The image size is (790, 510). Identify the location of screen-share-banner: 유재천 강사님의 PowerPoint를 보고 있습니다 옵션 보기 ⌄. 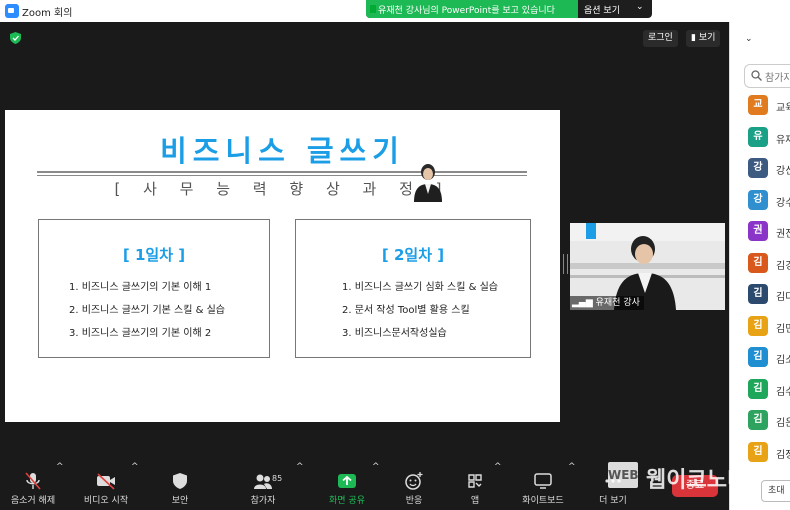
(509, 9).